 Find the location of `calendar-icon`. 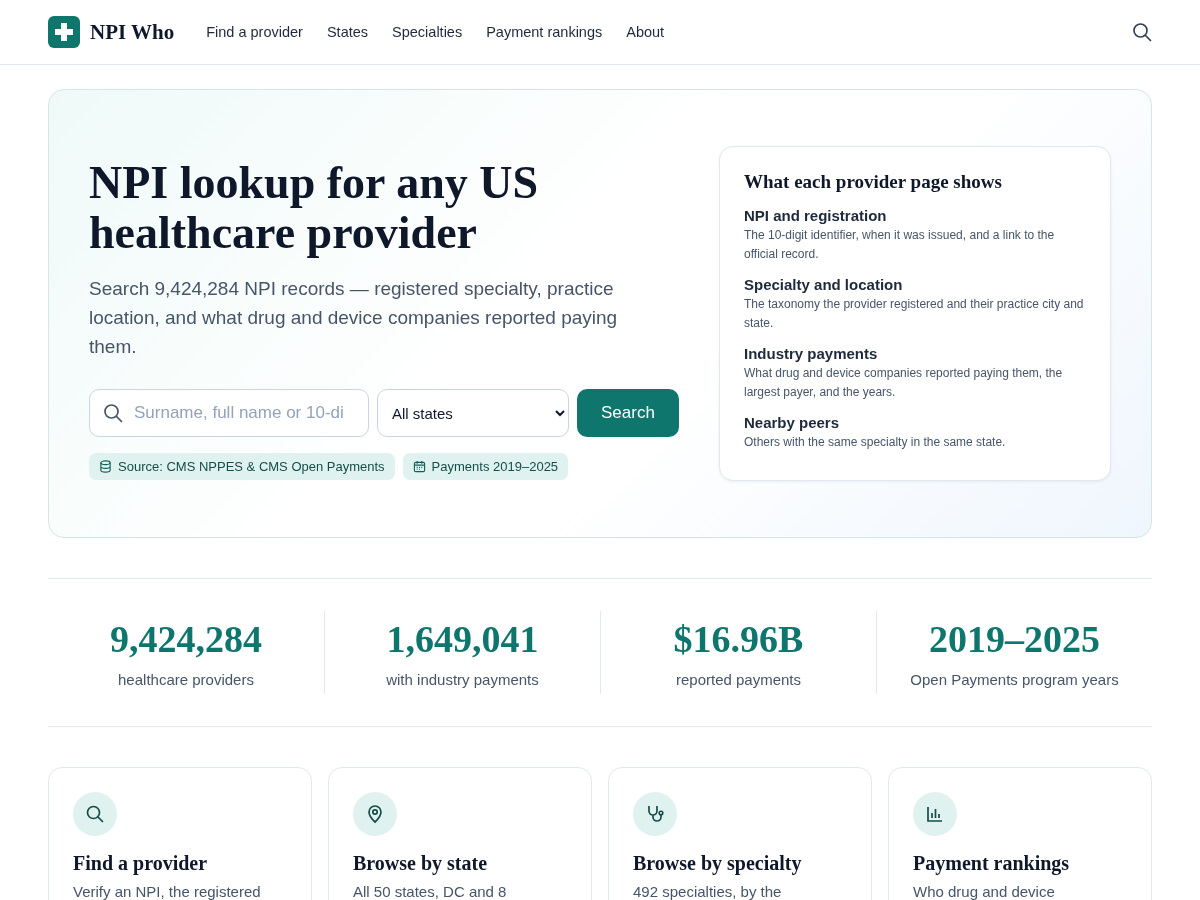

calendar-icon is located at coordinates (419, 466).